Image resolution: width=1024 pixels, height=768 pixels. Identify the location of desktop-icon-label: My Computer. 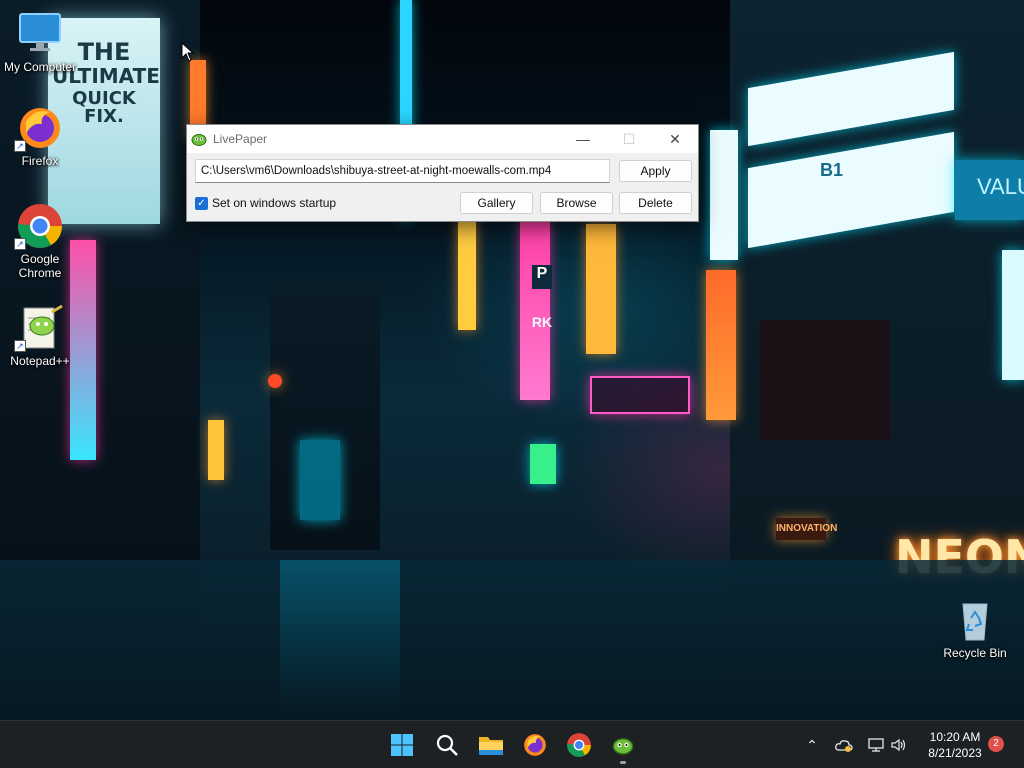
(40, 67).